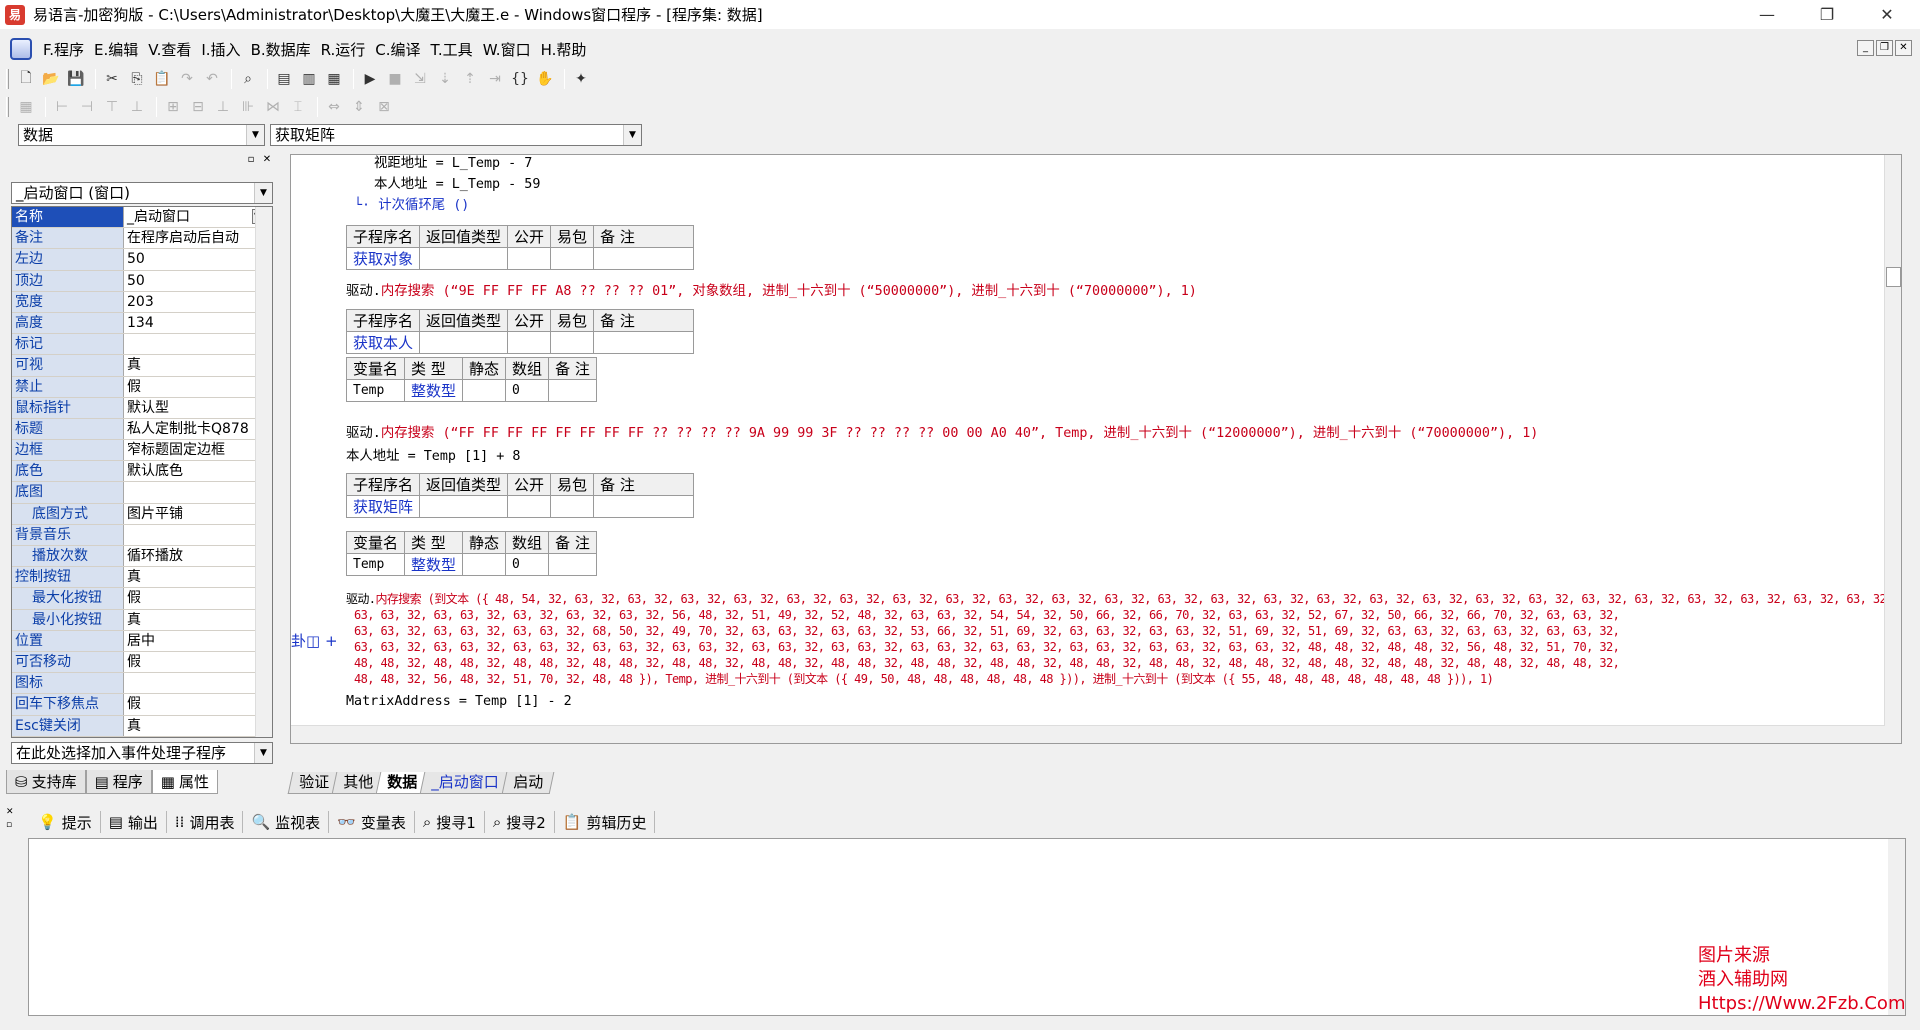 This screenshot has width=1920, height=1030. I want to click on undo-icon: ↶, so click(212, 79).